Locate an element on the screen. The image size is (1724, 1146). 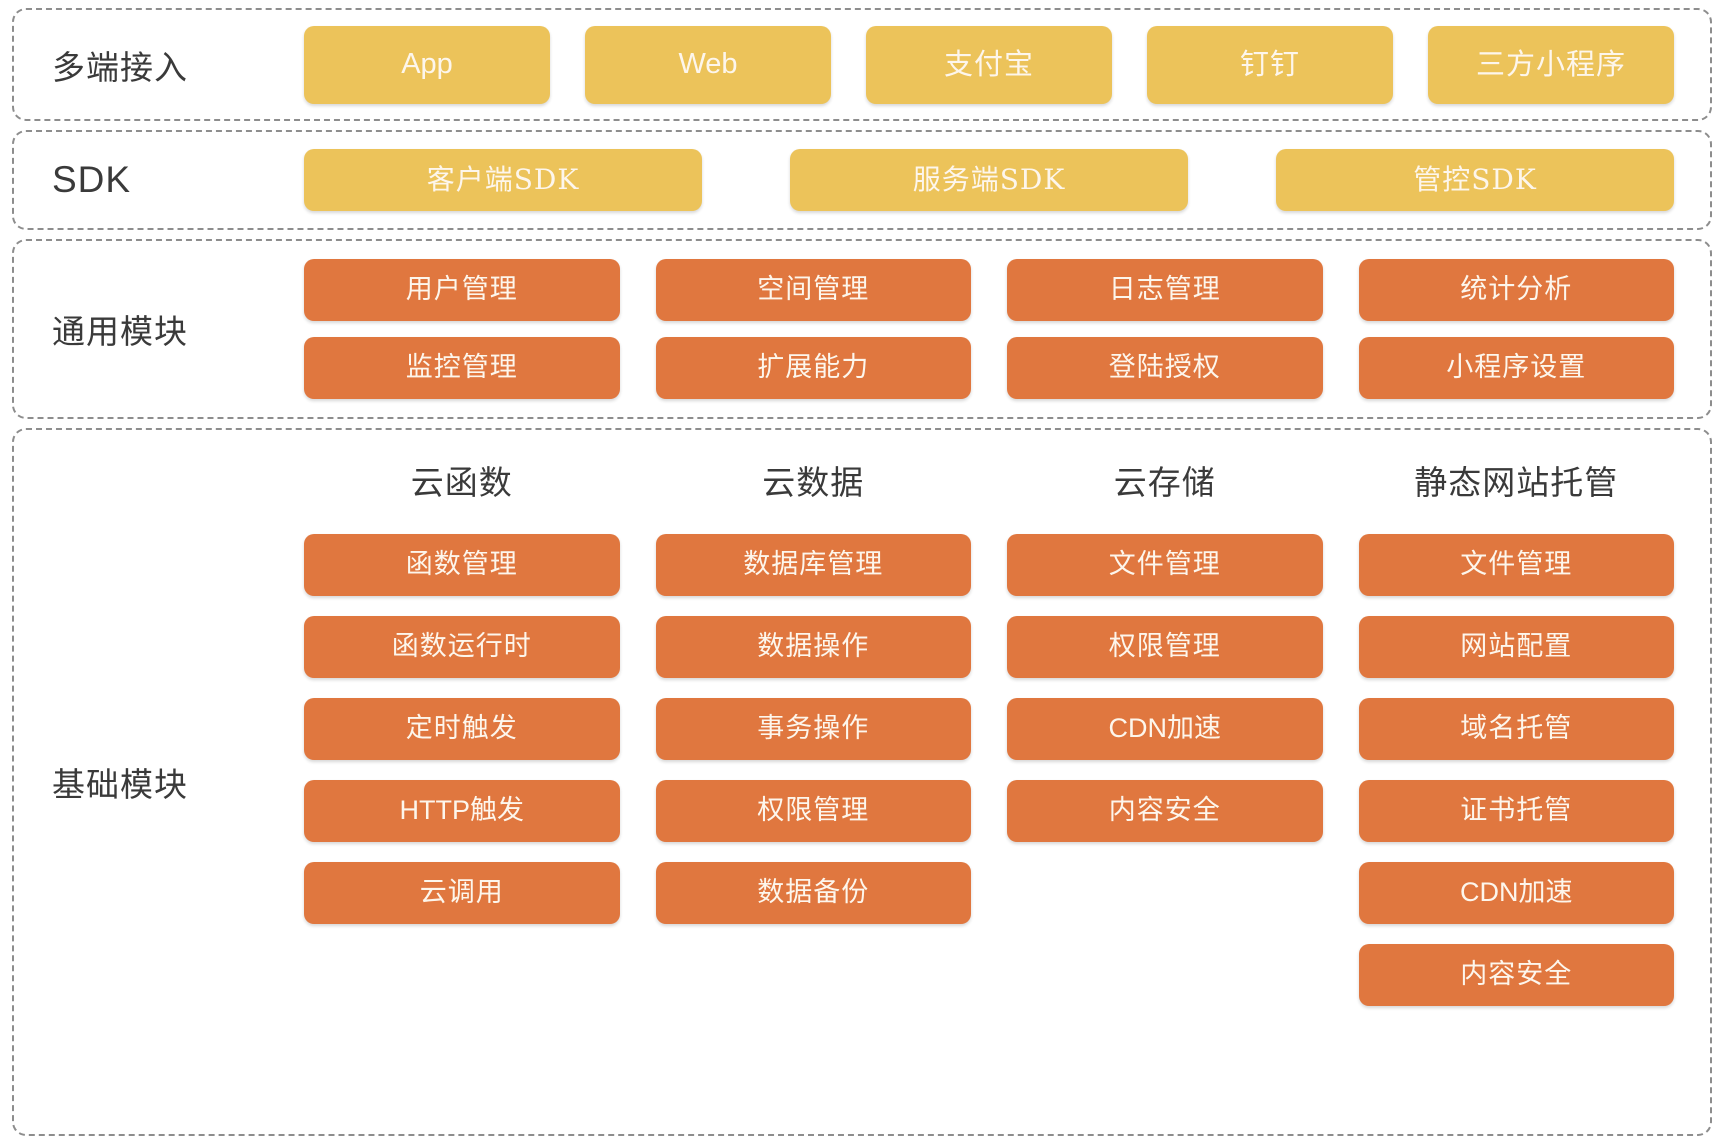
base-column-cloud-functions: 云函数 函数管理 函数运行时 定时触发 HTTP触发 云调用 is located at coordinates (462, 784).